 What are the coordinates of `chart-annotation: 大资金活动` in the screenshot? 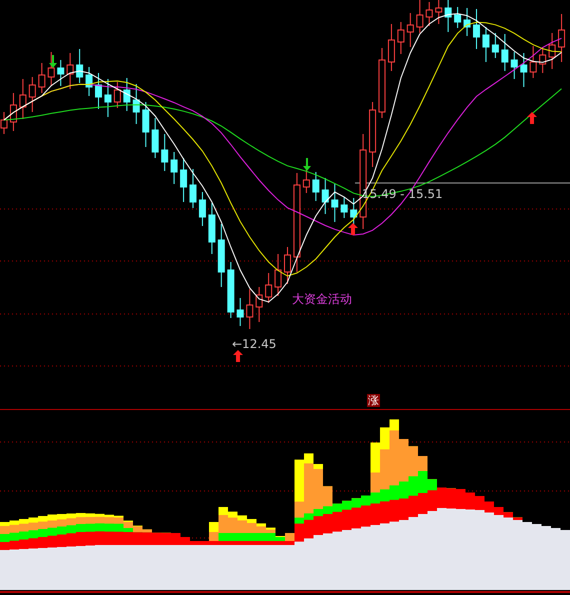 It's located at (322, 299).